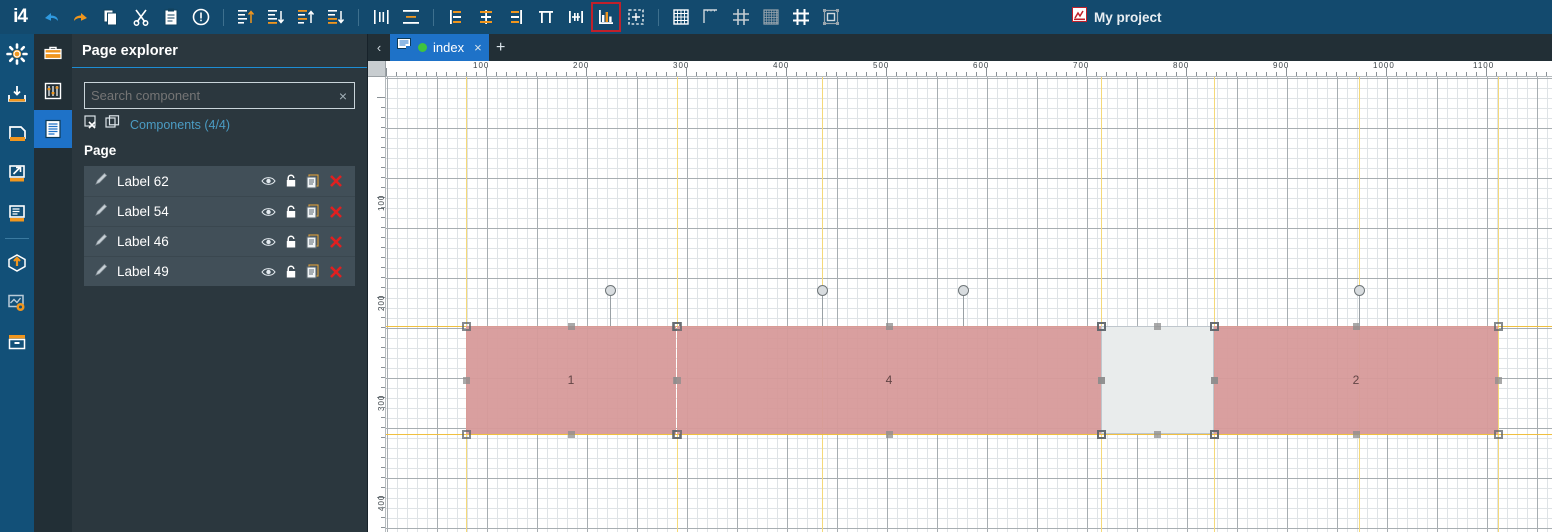 The width and height of the screenshot is (1552, 532). What do you see at coordinates (208, 95) in the screenshot?
I see `search-input` at bounding box center [208, 95].